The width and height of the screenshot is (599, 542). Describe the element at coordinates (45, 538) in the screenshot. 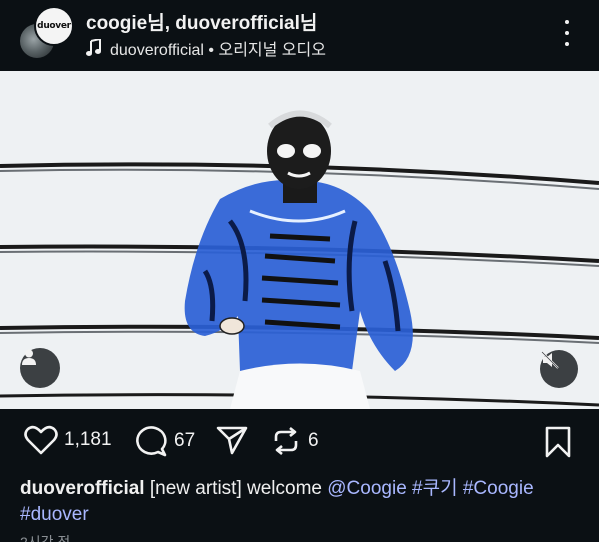

I see `post-timestamp: 2시간 전` at that location.